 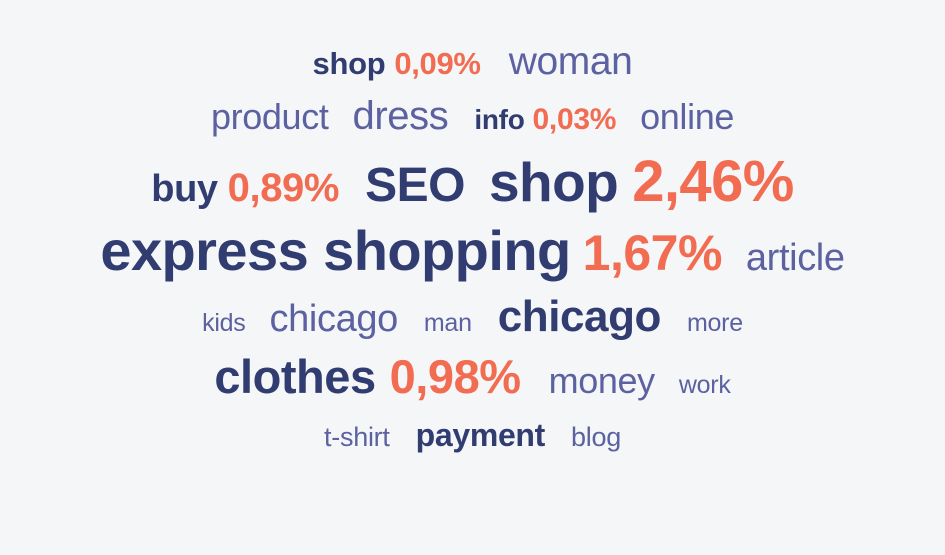 I want to click on cloud-term-chicago-bold: chicago, so click(x=580, y=317).